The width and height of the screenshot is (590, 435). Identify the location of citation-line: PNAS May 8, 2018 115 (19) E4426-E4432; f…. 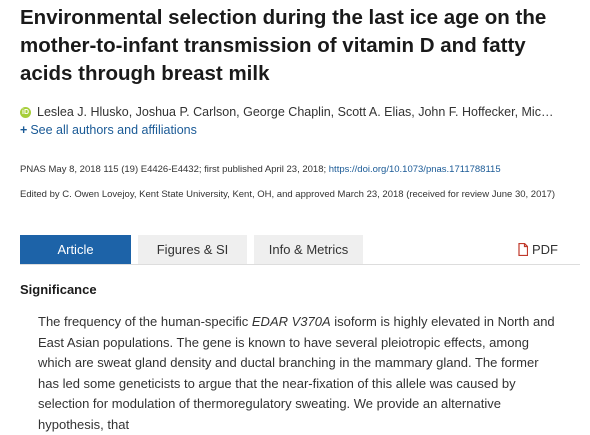
(300, 170).